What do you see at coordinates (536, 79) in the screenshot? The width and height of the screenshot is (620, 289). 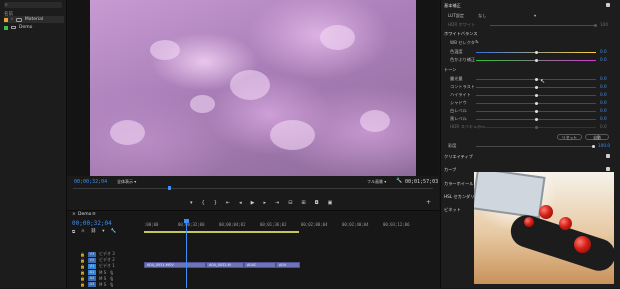 I see `exposure-slider` at bounding box center [536, 79].